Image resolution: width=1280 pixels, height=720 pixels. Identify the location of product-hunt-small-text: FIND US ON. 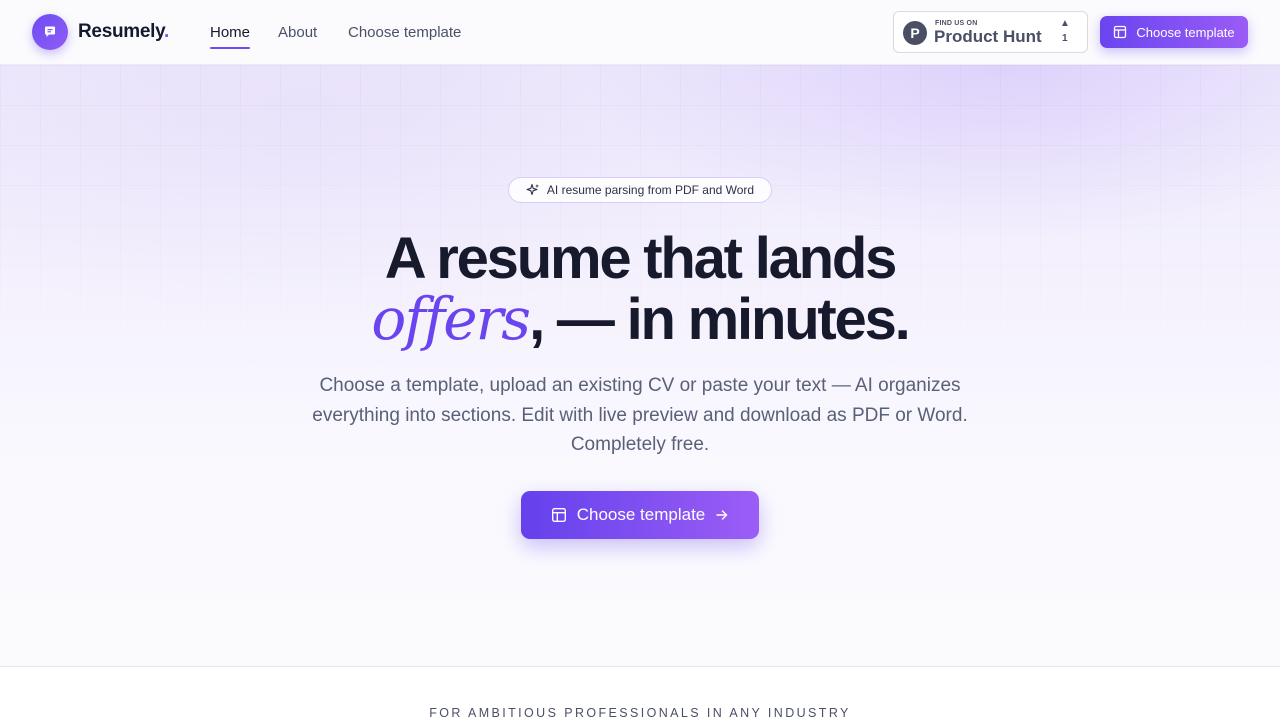
(956, 23).